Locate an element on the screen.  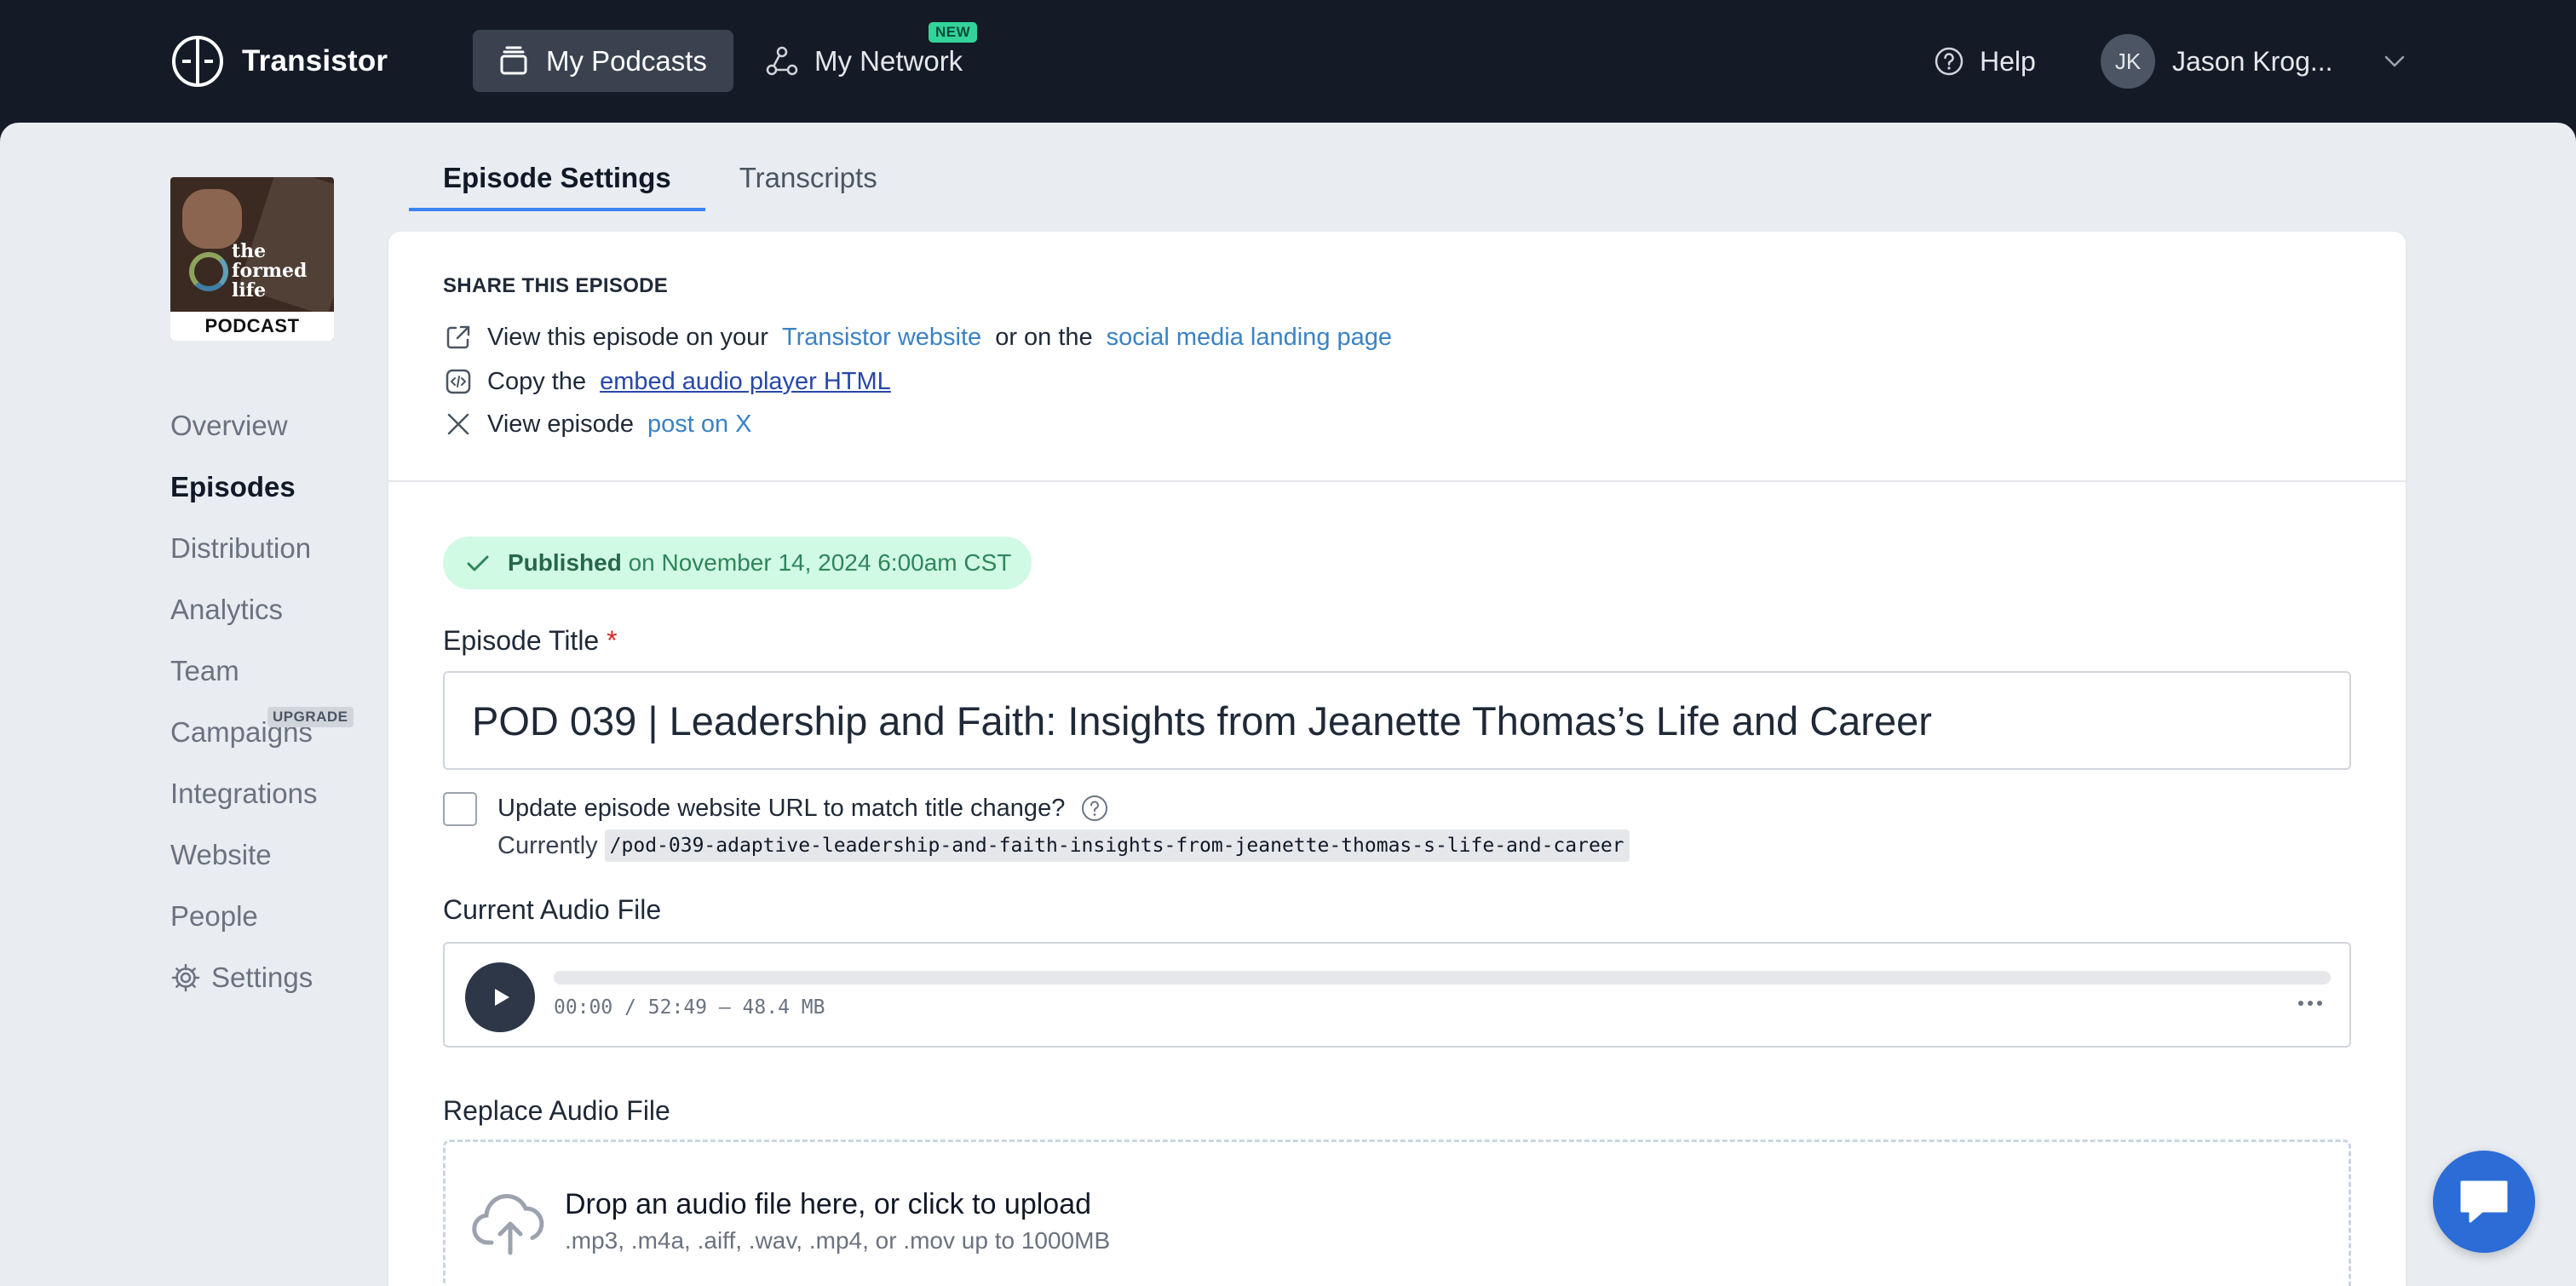
brand-name: Transistor is located at coordinates (315, 61).